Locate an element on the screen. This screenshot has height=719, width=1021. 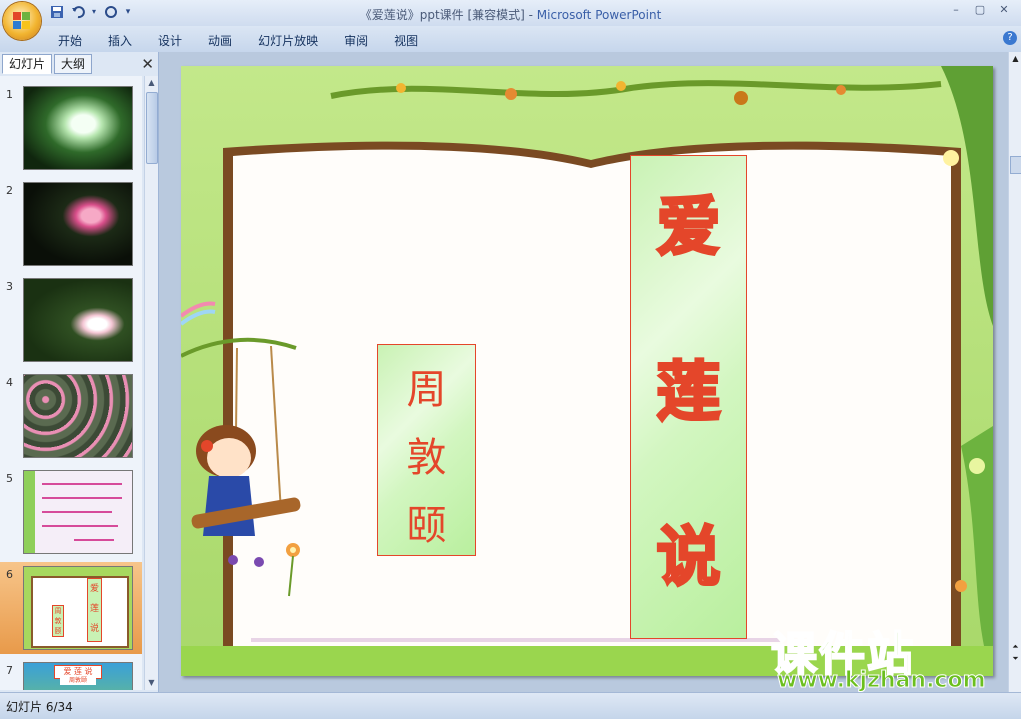
tab-design: 设计 is located at coordinates (170, 40).